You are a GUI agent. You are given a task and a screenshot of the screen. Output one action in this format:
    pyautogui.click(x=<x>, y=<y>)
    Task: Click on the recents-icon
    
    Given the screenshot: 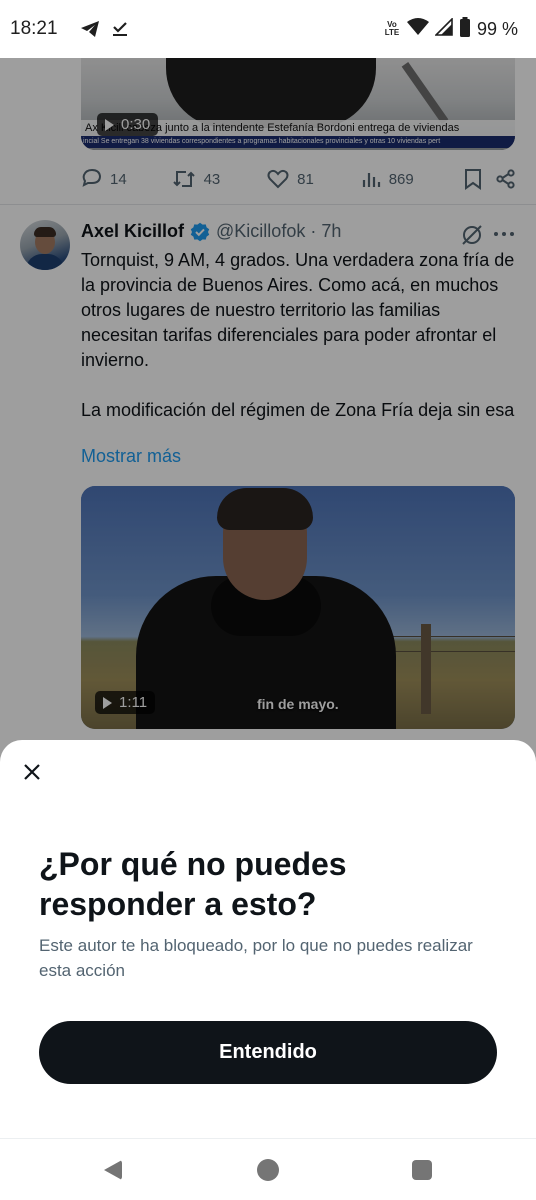 What is the action you would take?
    pyautogui.click(x=422, y=1170)
    